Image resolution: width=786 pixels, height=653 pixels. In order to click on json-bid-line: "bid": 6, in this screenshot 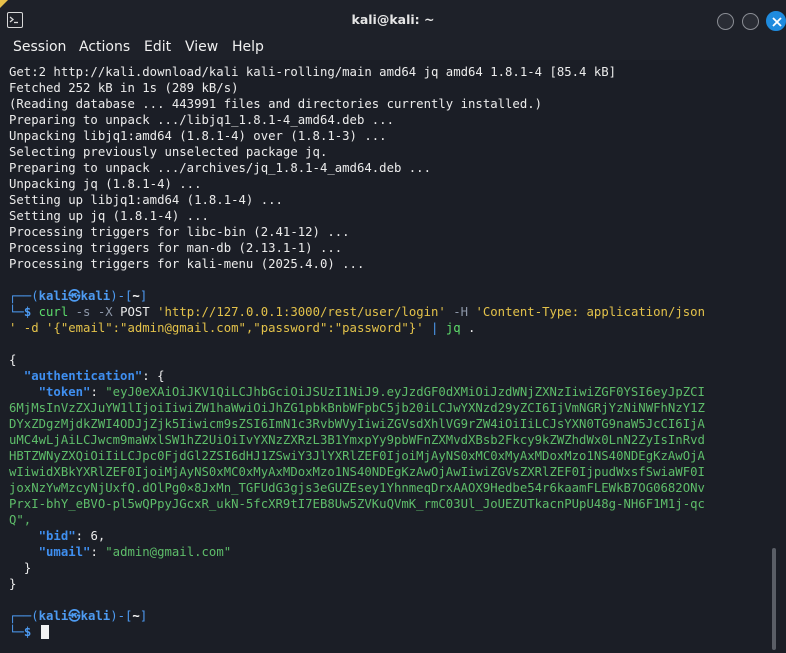, I will do `click(72, 536)`.